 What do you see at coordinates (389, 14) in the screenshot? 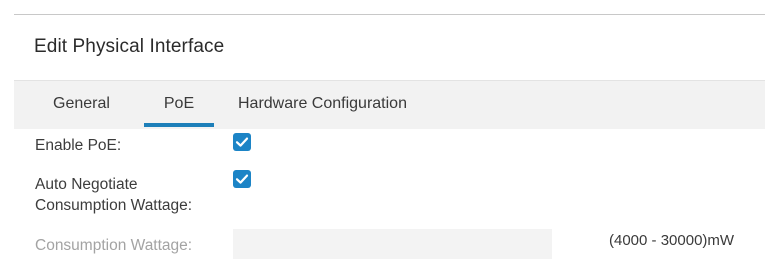
I see `top-divider` at bounding box center [389, 14].